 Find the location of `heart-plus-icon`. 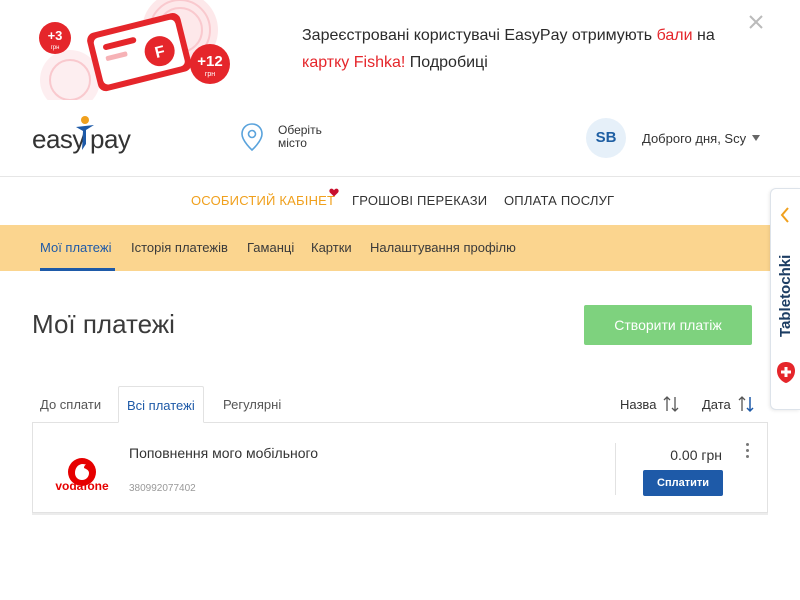

heart-plus-icon is located at coordinates (786, 372).